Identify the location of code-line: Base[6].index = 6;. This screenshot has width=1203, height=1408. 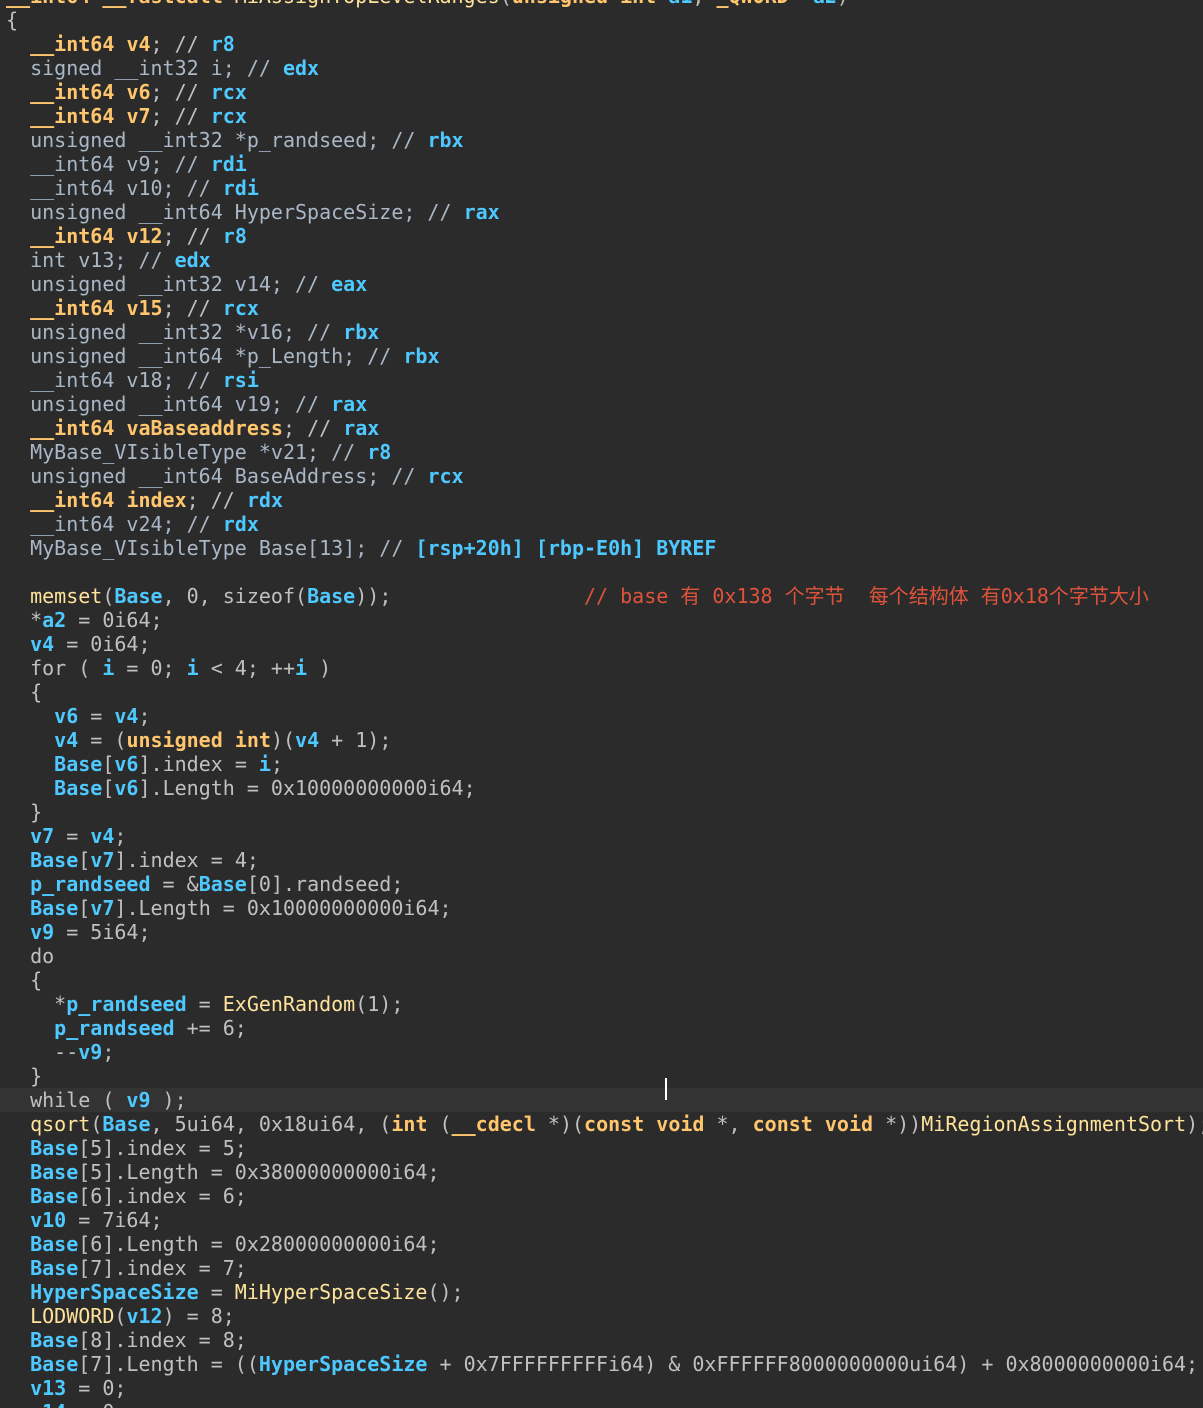
(601, 1196).